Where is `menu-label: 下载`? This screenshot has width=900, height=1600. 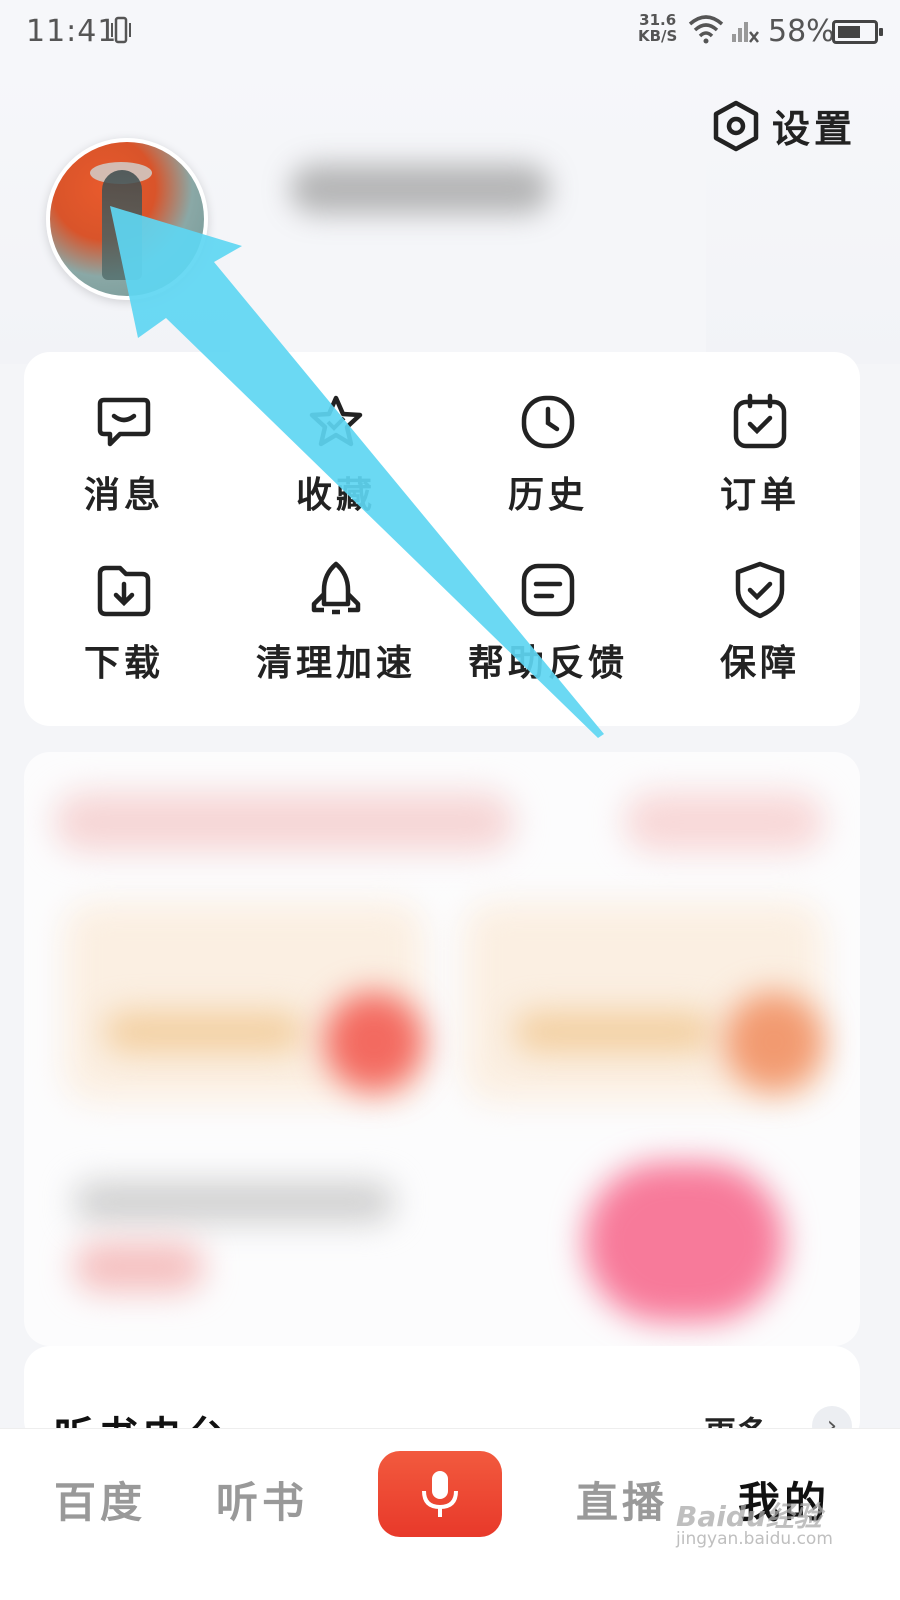
menu-label: 下载 is located at coordinates (123, 663).